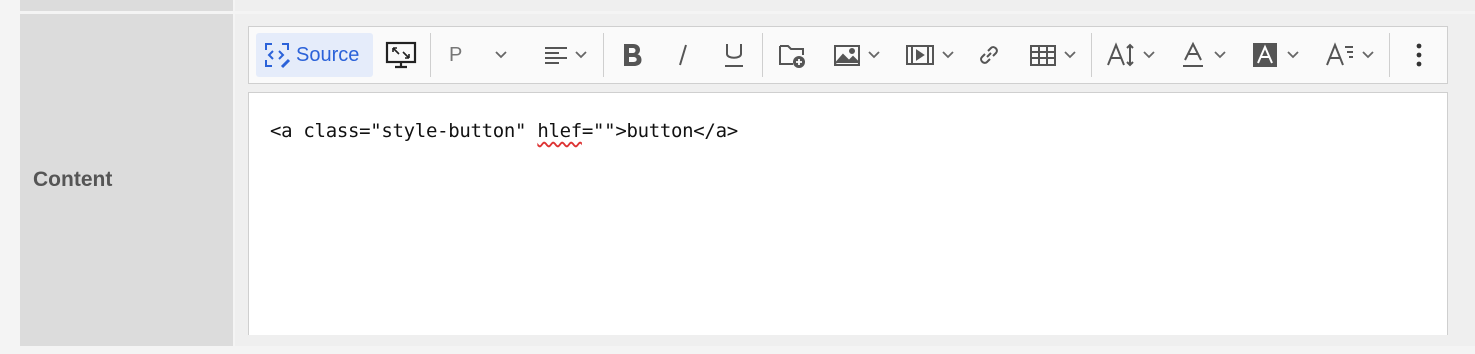 The image size is (1475, 354). Describe the element at coordinates (556, 55) in the screenshot. I see `align-left-icon` at that location.